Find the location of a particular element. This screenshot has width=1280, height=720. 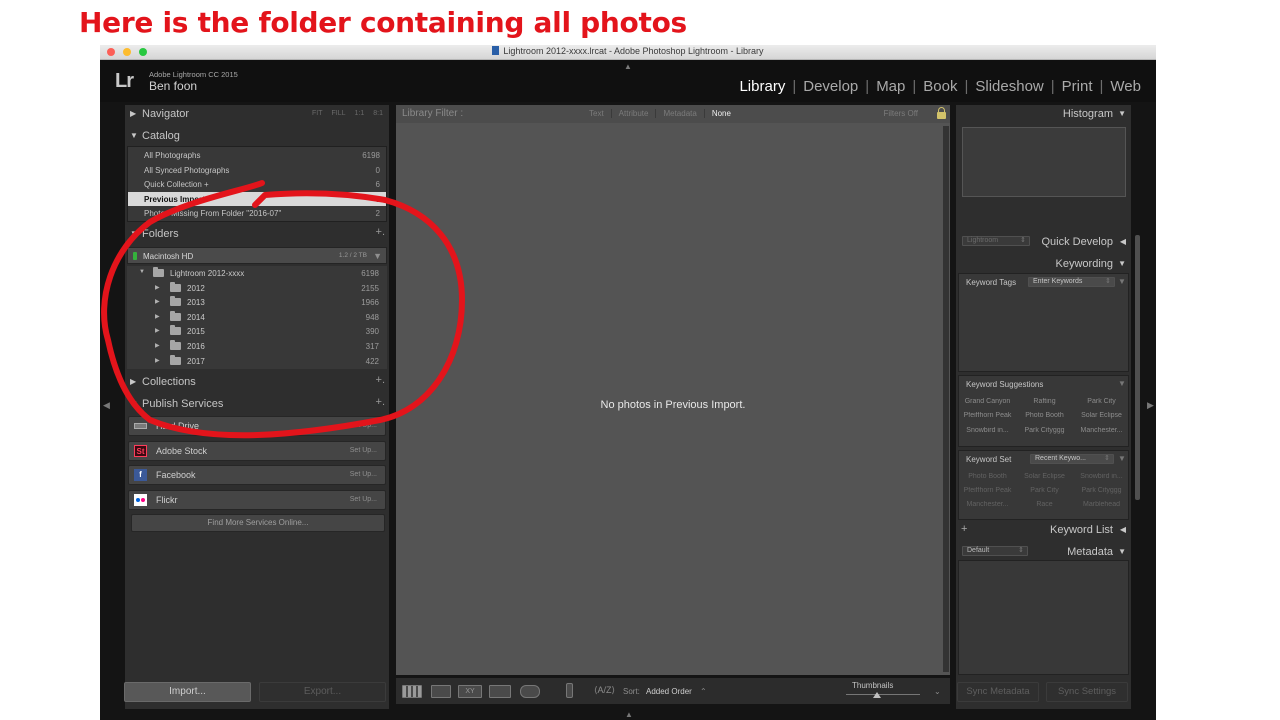

folder-row: ▶ 2016 317 is located at coordinates (257, 346).